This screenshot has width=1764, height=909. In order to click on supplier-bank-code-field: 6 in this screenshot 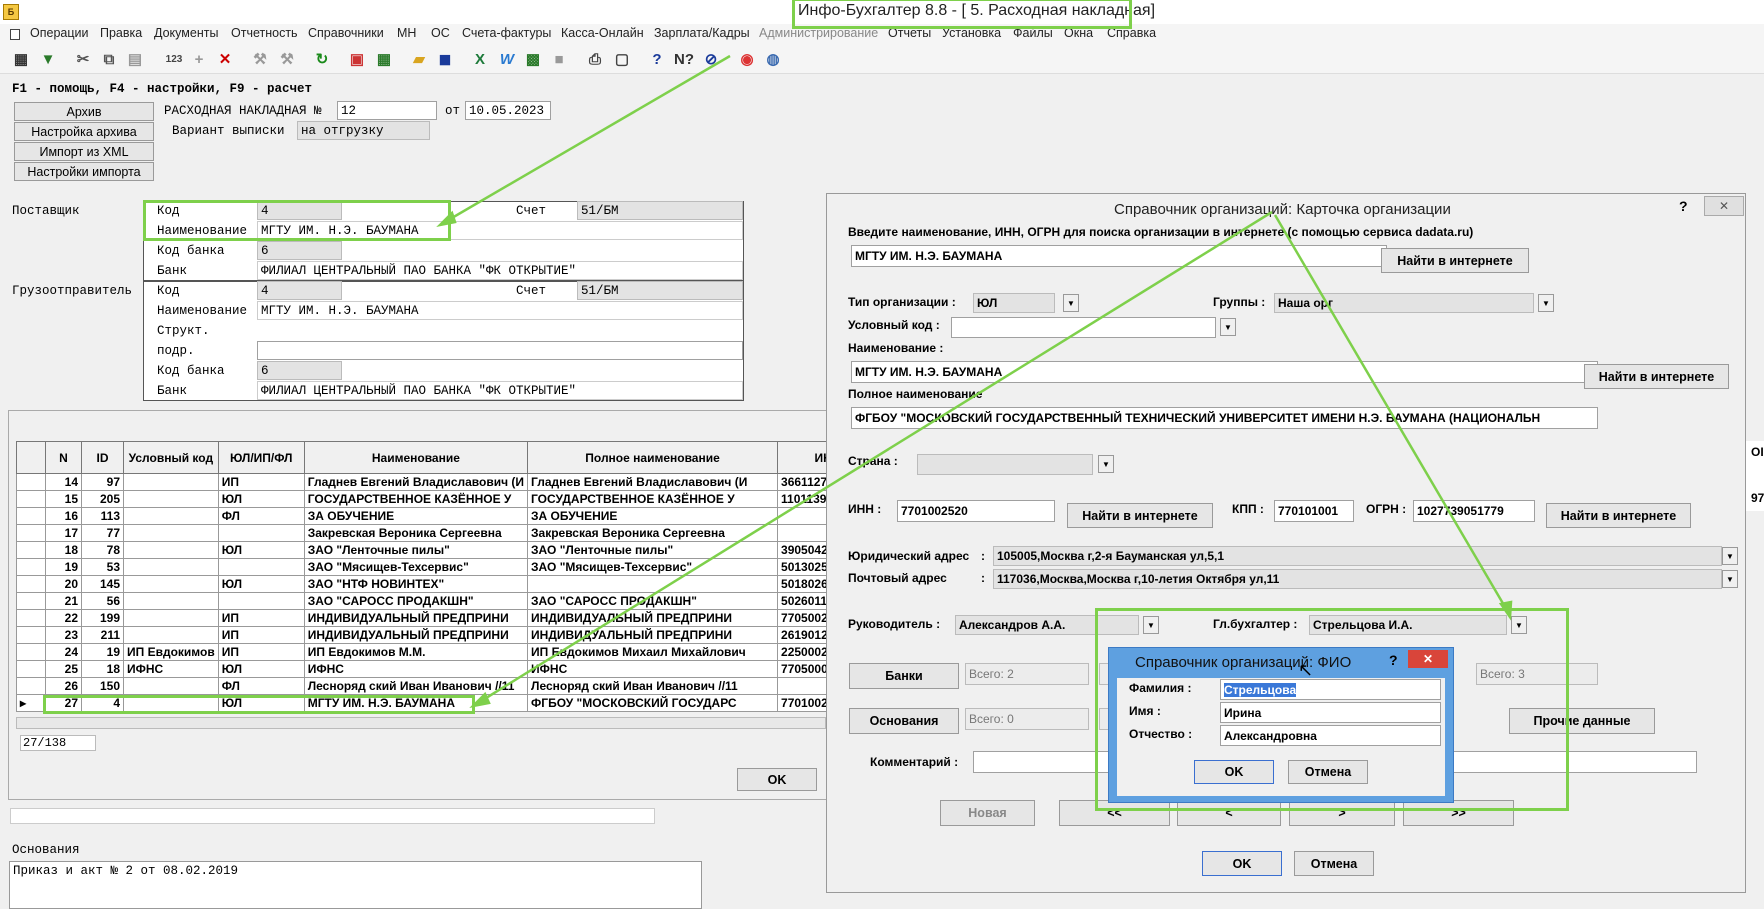, I will do `click(299, 250)`.